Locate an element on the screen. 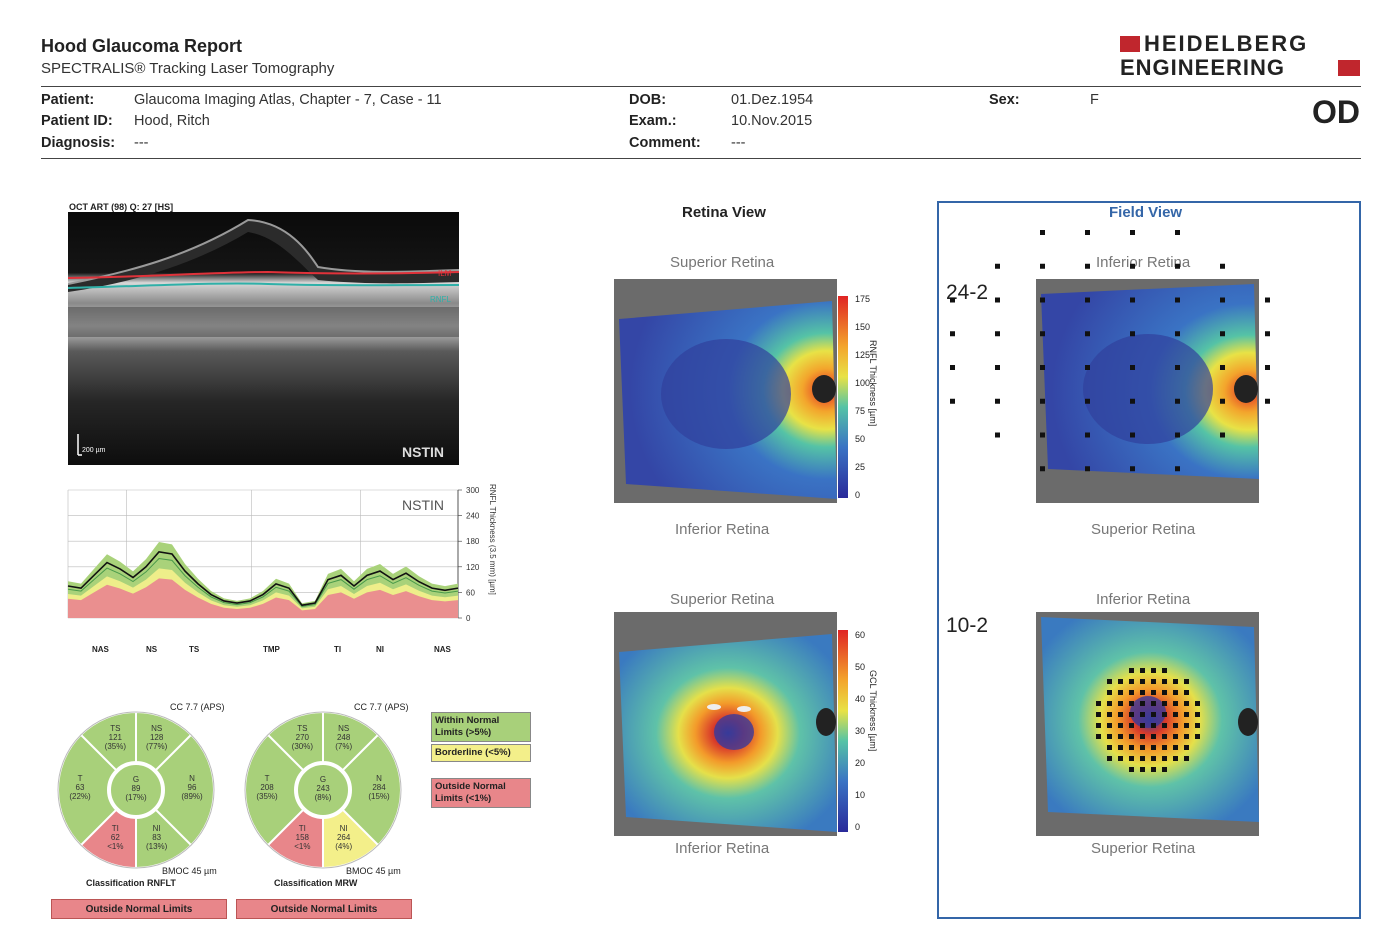 The height and width of the screenshot is (941, 1400). comment-value: --- is located at coordinates (738, 143).